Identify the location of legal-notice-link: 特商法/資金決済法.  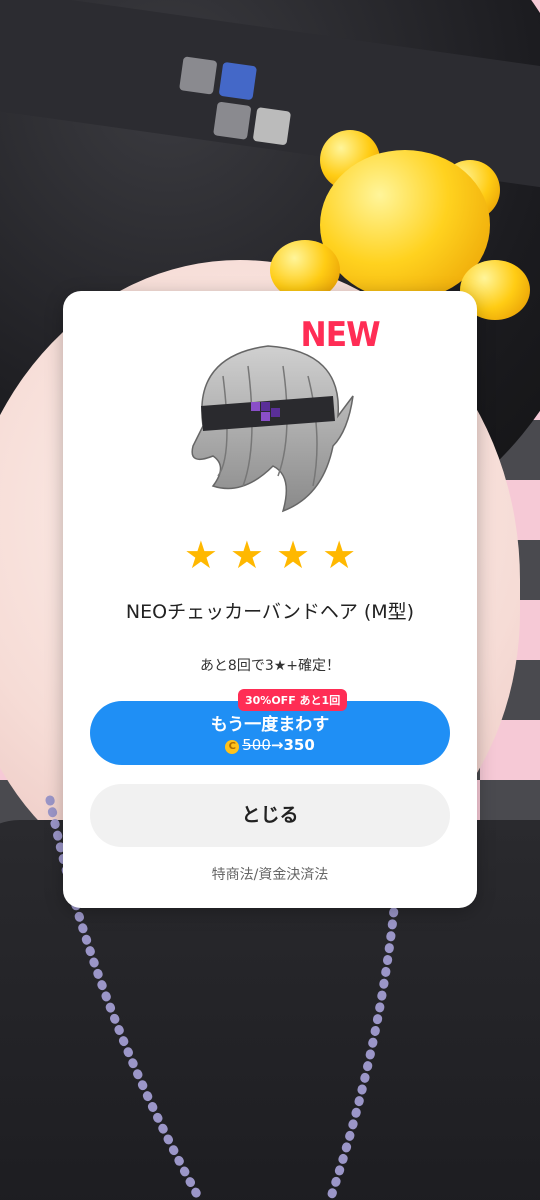
(270, 874).